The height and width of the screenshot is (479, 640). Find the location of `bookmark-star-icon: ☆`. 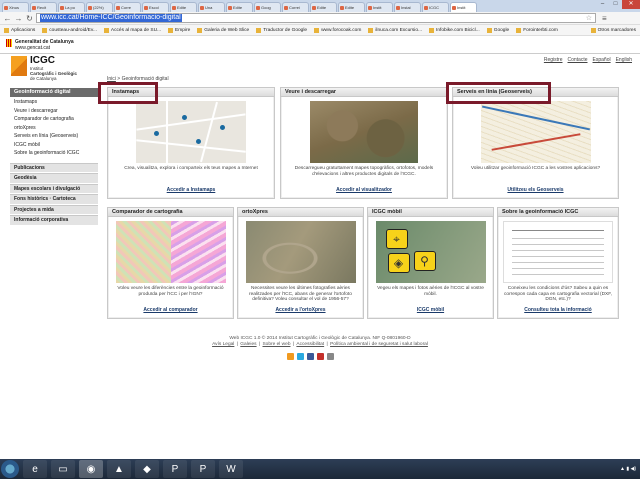

bookmark-star-icon: ☆ is located at coordinates (589, 18).